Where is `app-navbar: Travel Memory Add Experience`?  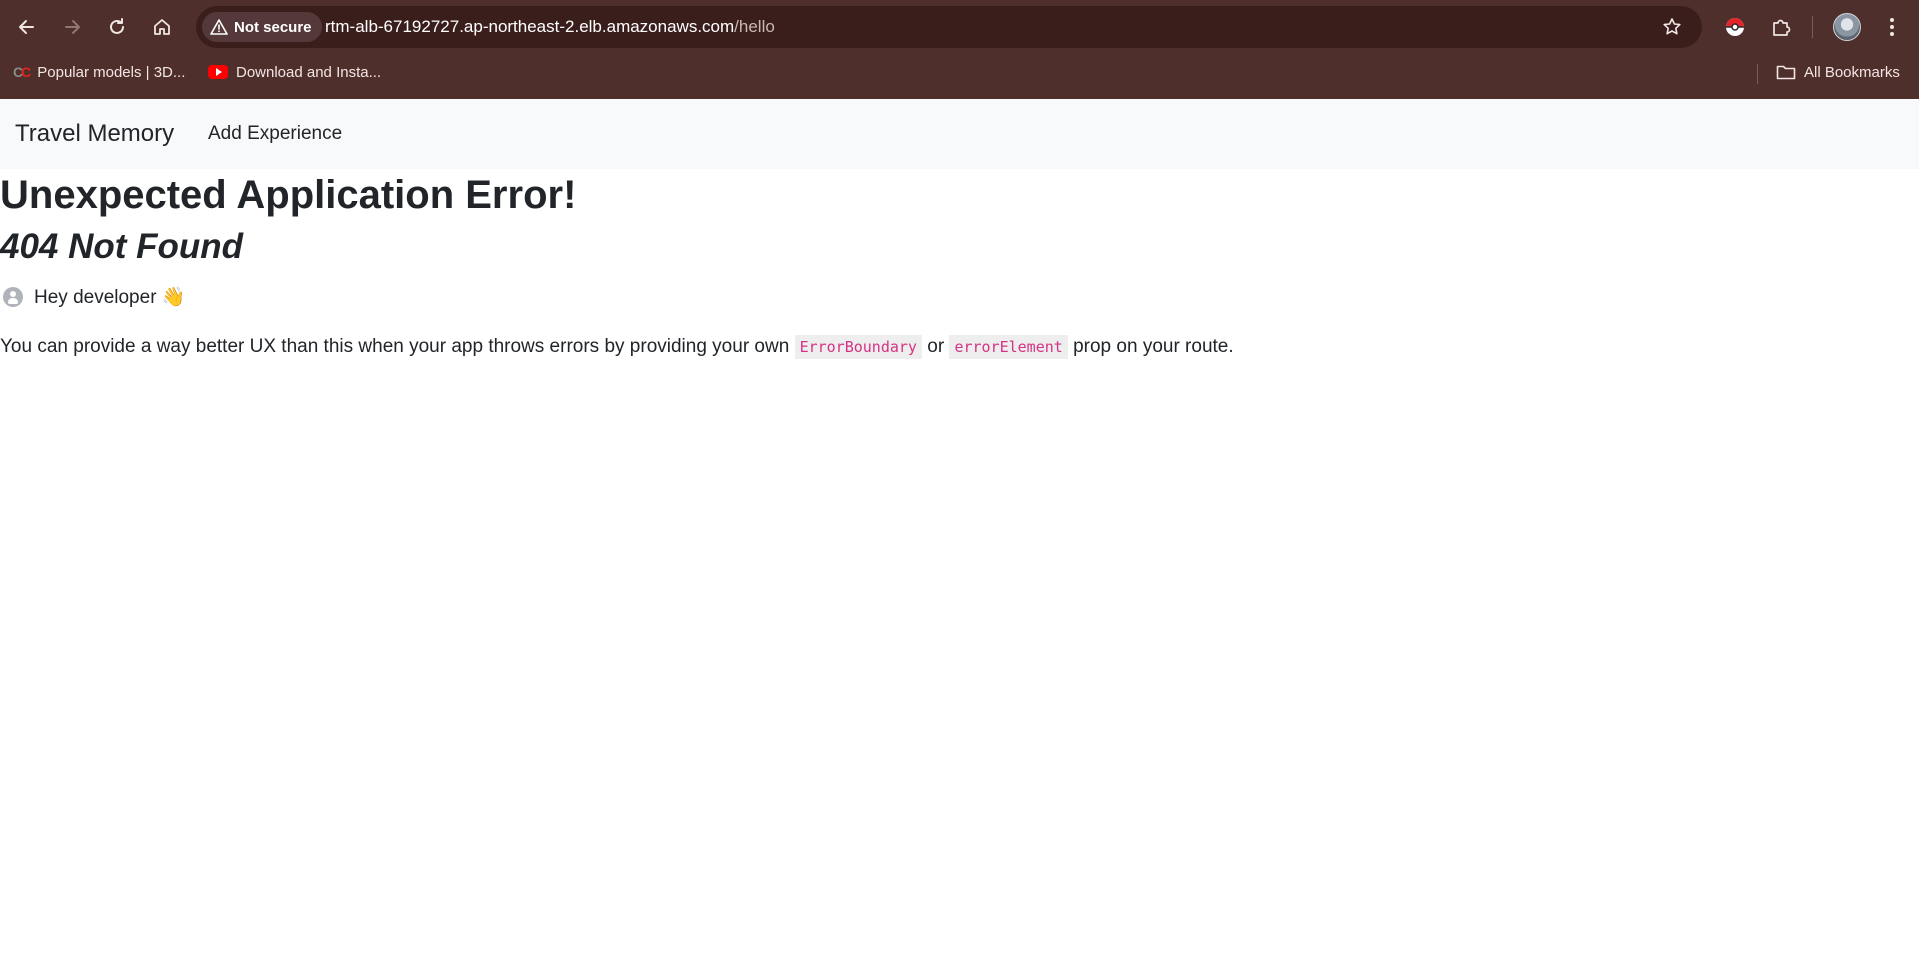
app-navbar: Travel Memory Add Experience is located at coordinates (959, 134).